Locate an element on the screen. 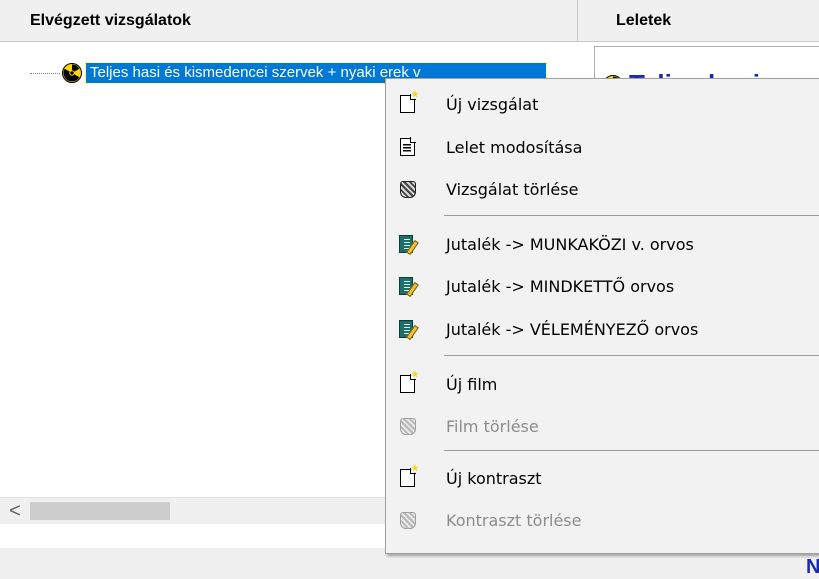  menu-item-label: Új film is located at coordinates (472, 384).